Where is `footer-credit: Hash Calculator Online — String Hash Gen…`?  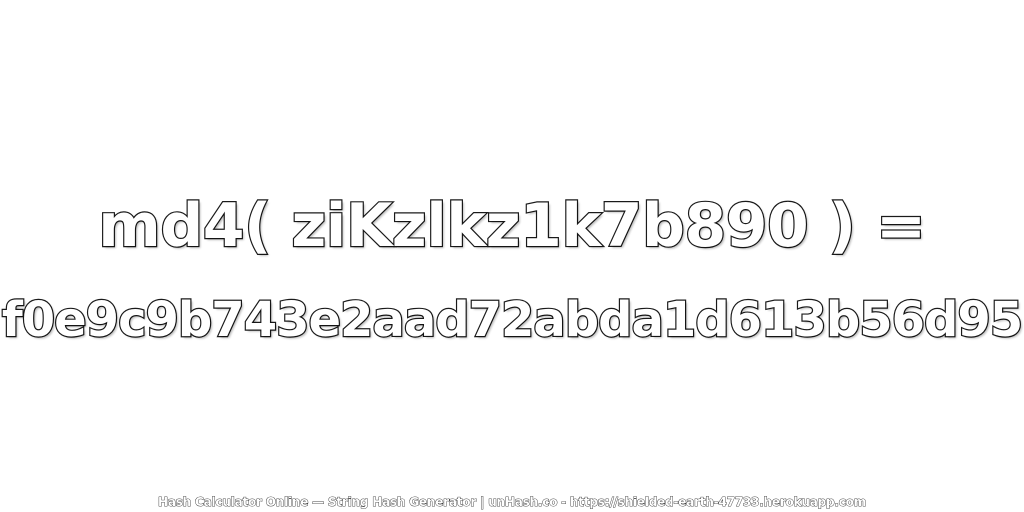
footer-credit: Hash Calculator Online — String Hash Gen… is located at coordinates (512, 502).